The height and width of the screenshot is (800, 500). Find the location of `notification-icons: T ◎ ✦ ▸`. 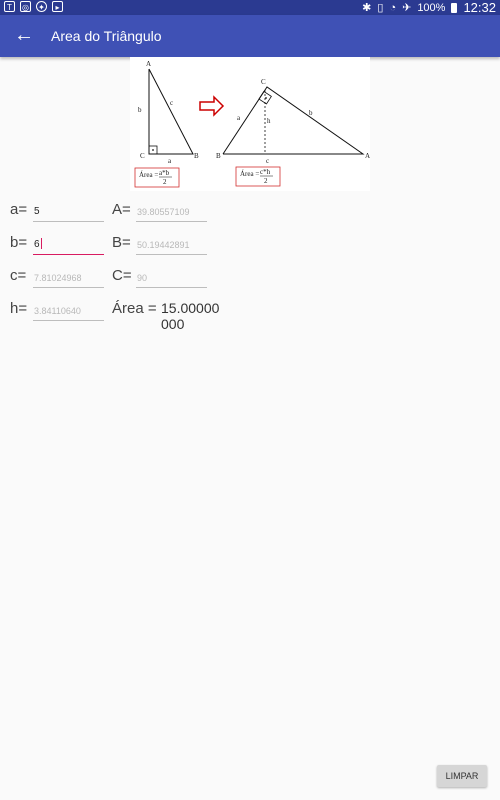

notification-icons: T ◎ ✦ ▸ is located at coordinates (33, 6).